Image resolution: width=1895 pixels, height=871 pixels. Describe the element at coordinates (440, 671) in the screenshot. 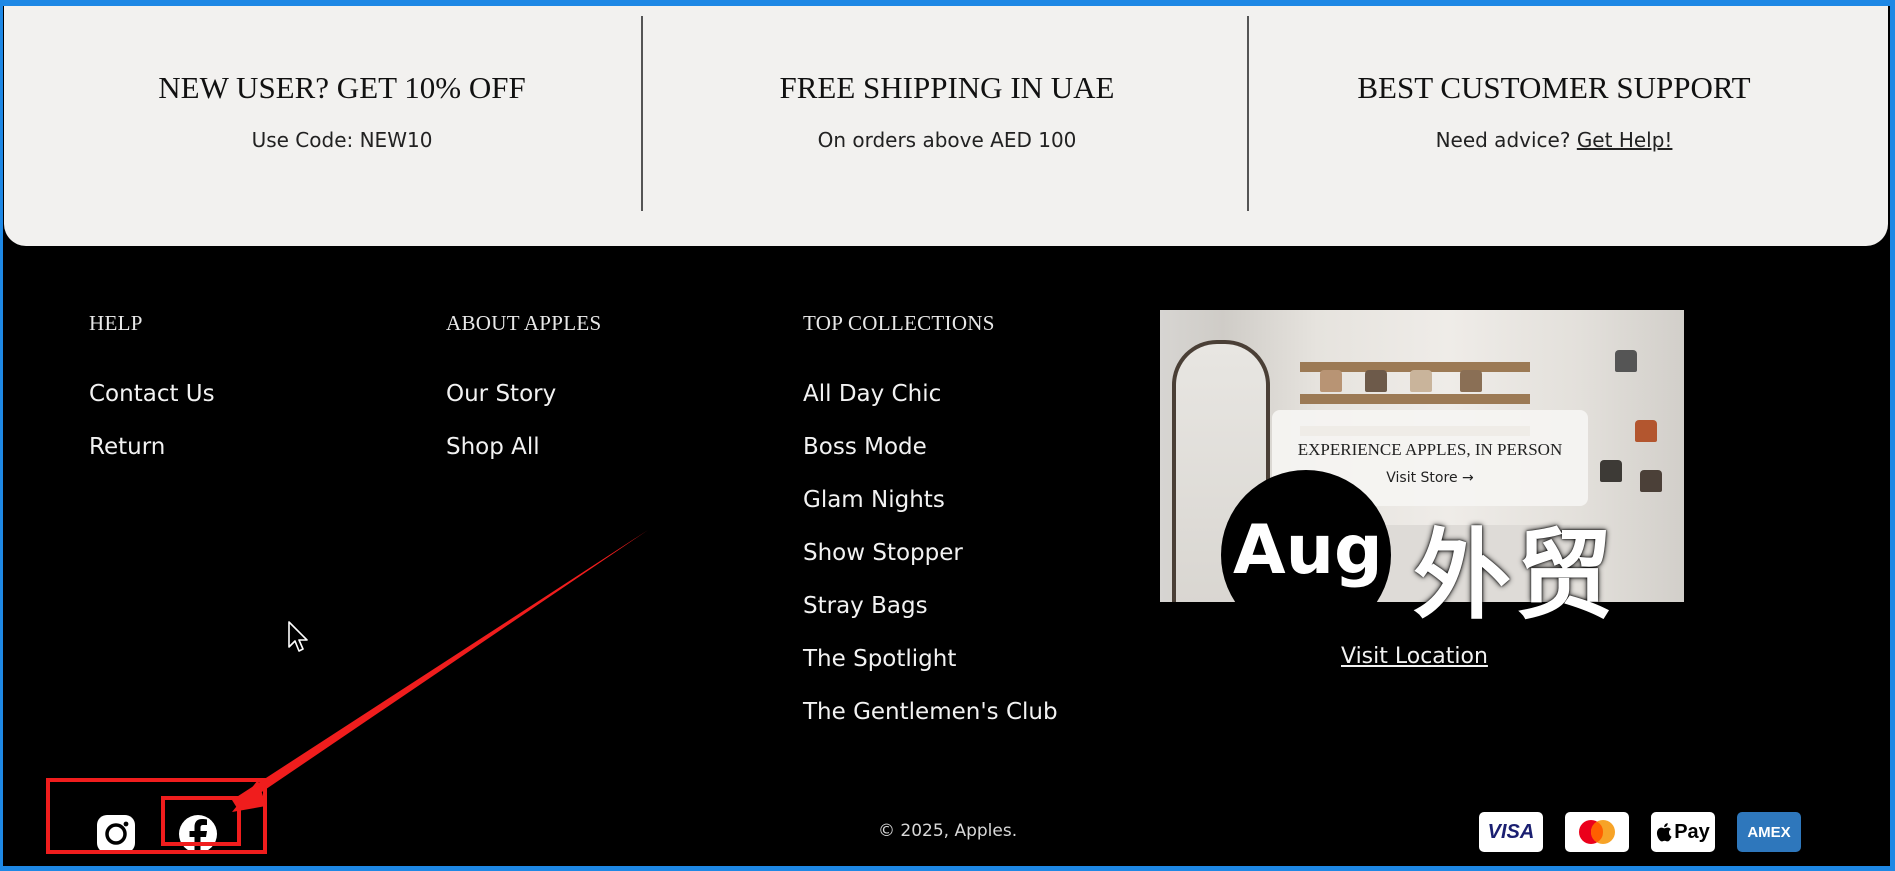

I see `annotation-arrow` at that location.